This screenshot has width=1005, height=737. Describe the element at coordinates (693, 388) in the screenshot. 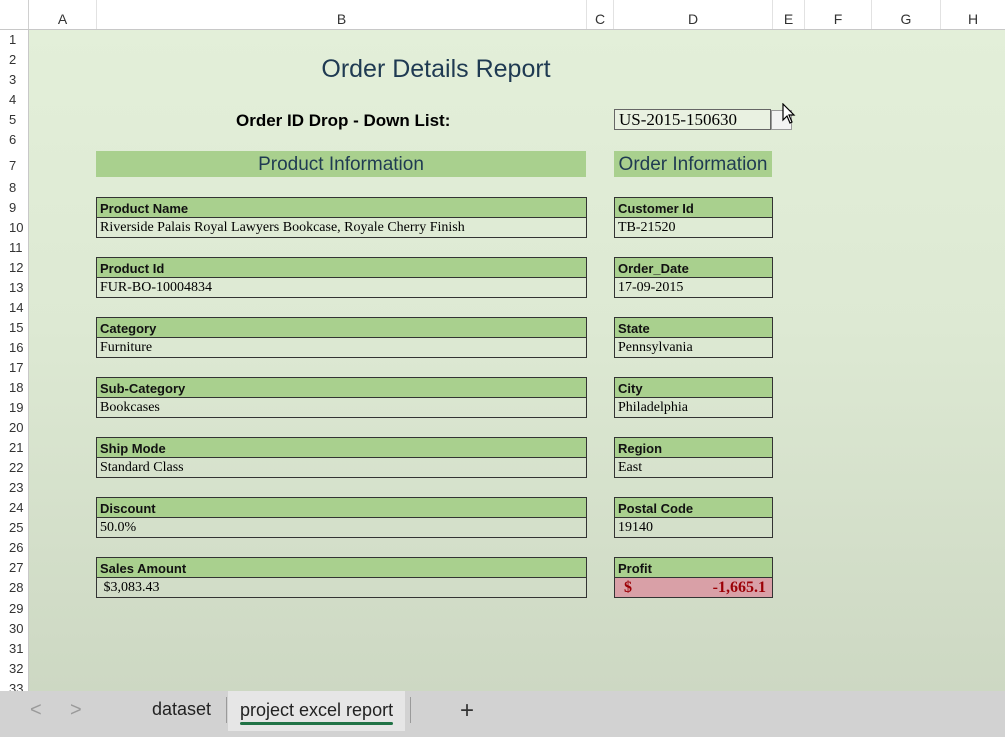

I see `field-label: City` at that location.